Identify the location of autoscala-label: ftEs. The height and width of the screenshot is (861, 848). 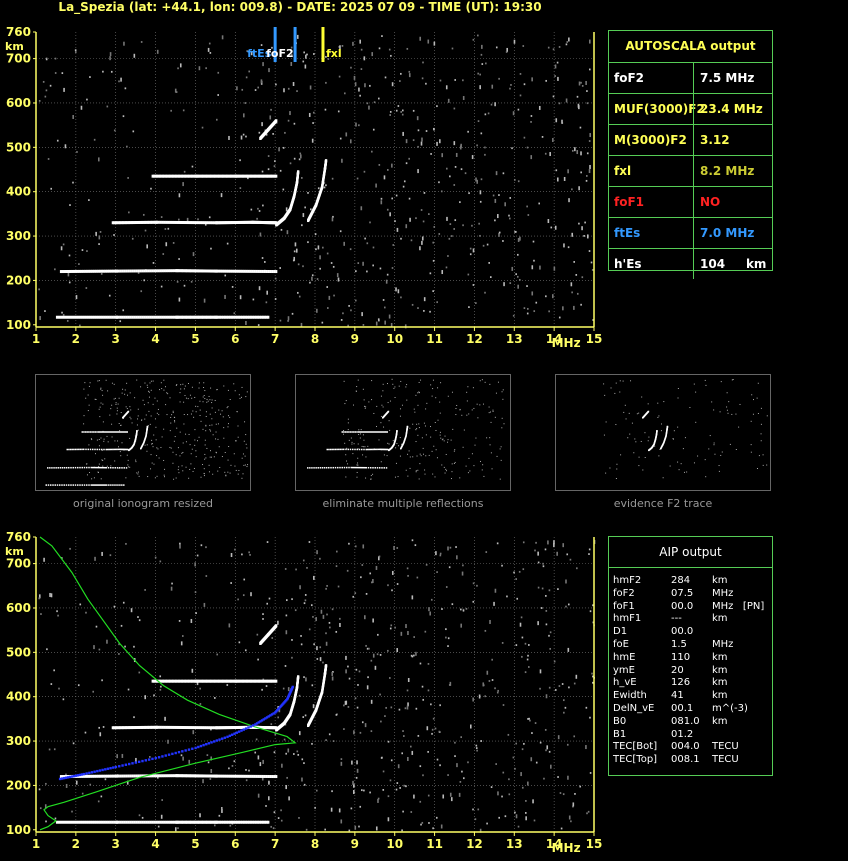
(627, 233).